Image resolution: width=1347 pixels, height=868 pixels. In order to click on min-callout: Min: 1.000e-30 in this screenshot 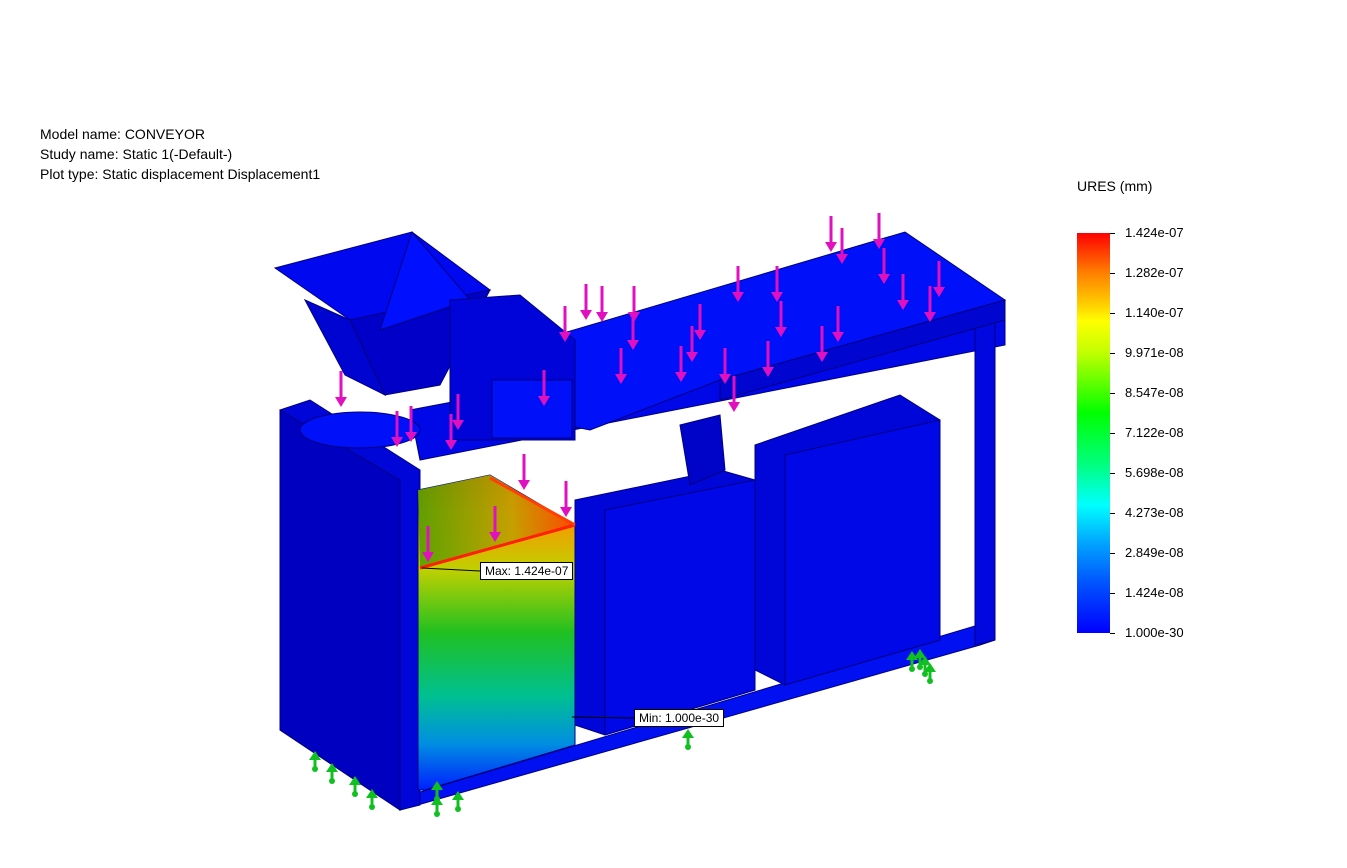, I will do `click(679, 718)`.